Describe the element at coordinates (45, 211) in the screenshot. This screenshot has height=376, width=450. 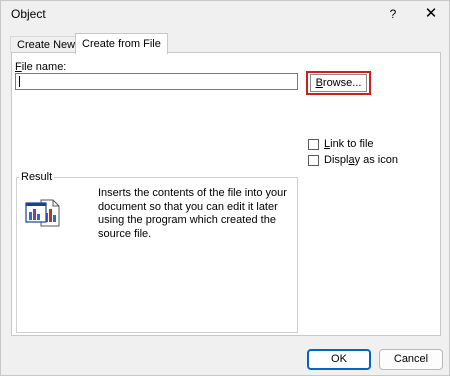
I see `insert-file-icon` at that location.